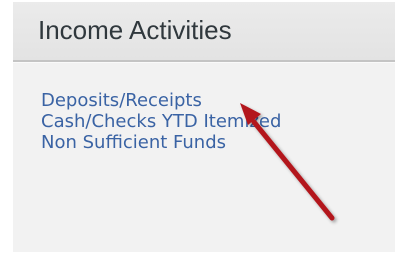 The height and width of the screenshot is (254, 395). Describe the element at coordinates (133, 142) in the screenshot. I see `non-sufficient-funds-link: Non Sufficient Funds` at that location.